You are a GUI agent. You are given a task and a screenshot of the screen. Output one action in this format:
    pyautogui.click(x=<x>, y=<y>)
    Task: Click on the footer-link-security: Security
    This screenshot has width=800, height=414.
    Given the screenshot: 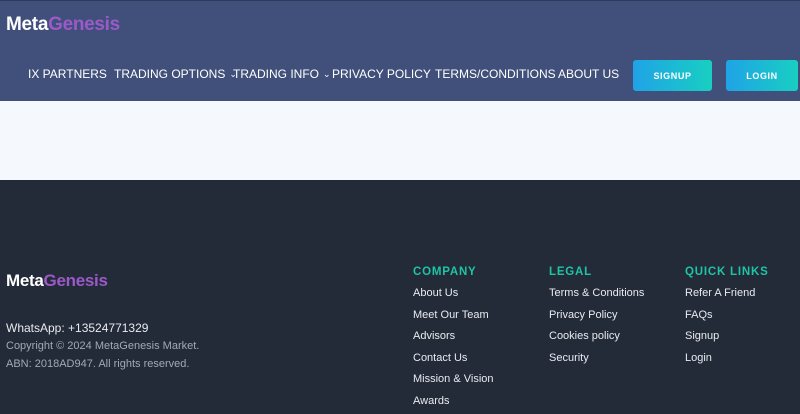 What is the action you would take?
    pyautogui.click(x=596, y=363)
    